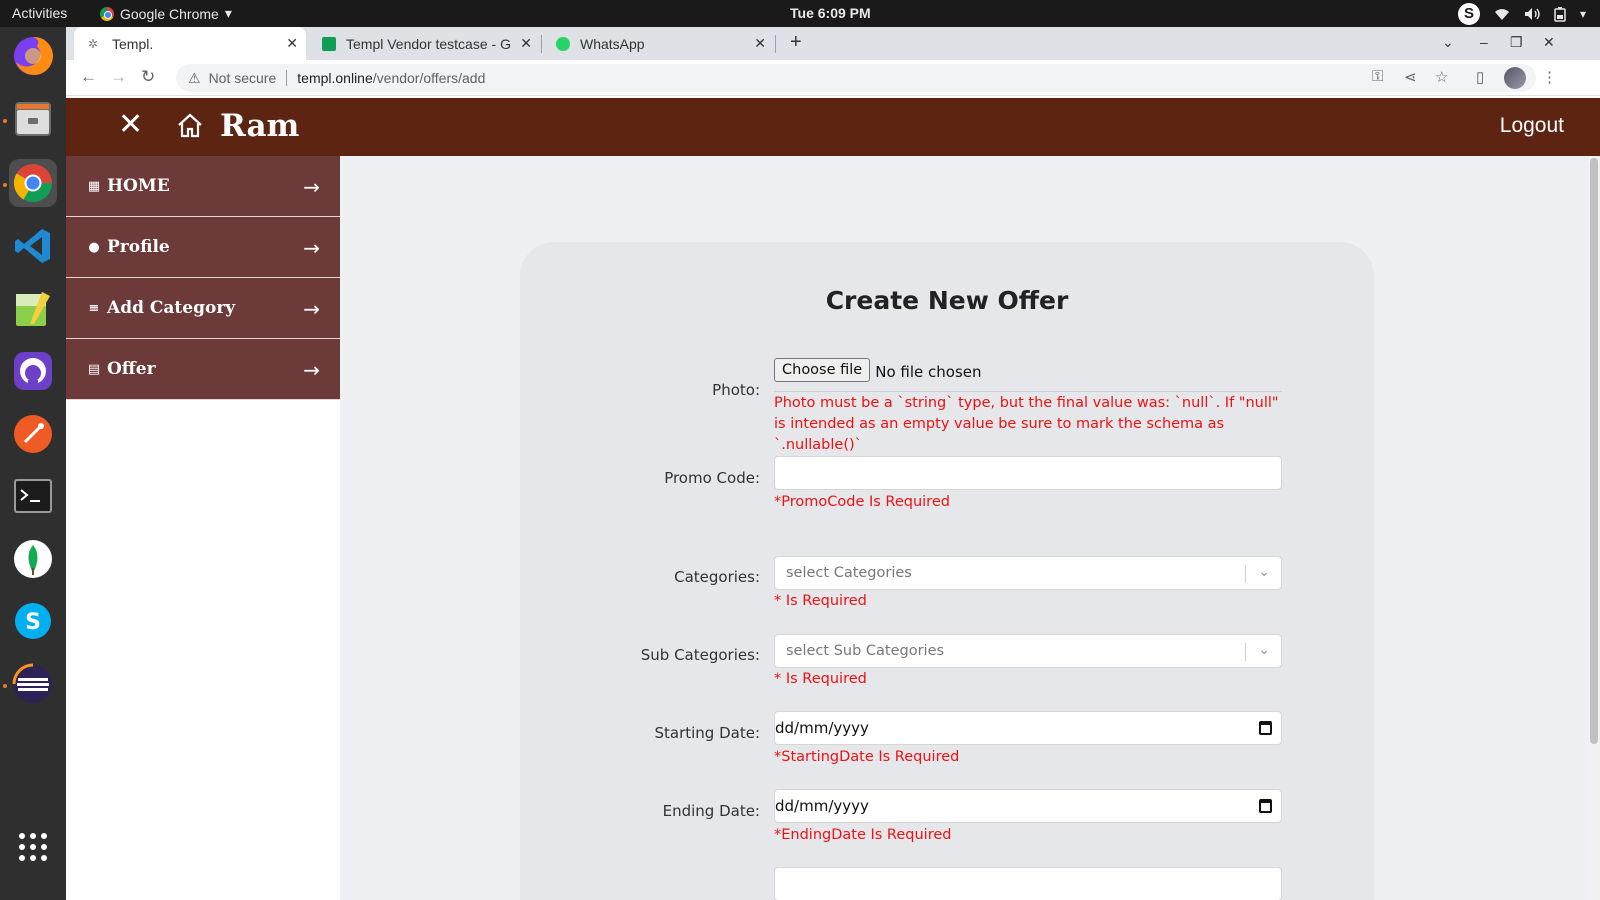 Image resolution: width=1600 pixels, height=900 pixels. Describe the element at coordinates (33, 246) in the screenshot. I see `vscode-icon` at that location.